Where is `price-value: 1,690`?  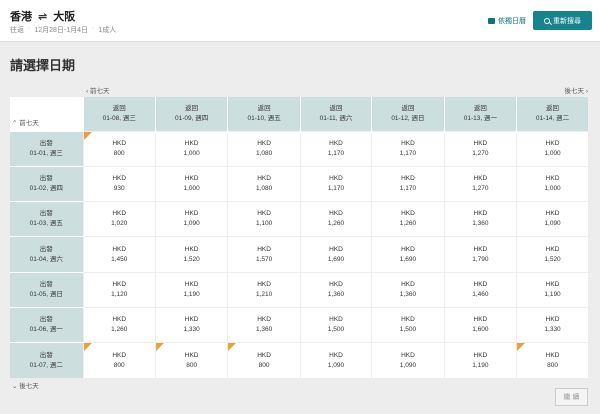 price-value: 1,690 is located at coordinates (408, 259).